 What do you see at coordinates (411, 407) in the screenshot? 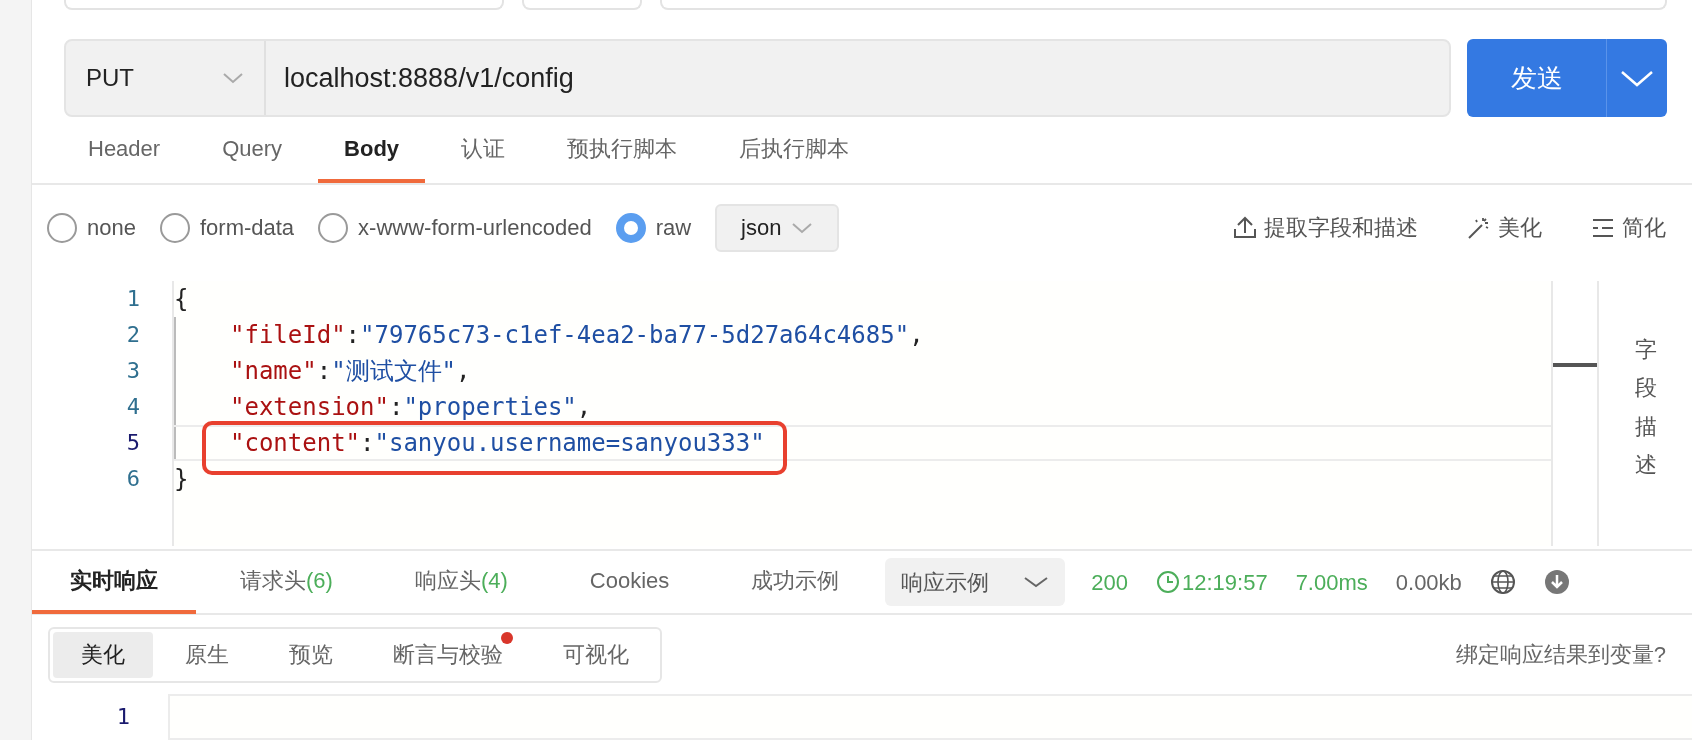
I see `code-text: "extension":"properties",` at bounding box center [411, 407].